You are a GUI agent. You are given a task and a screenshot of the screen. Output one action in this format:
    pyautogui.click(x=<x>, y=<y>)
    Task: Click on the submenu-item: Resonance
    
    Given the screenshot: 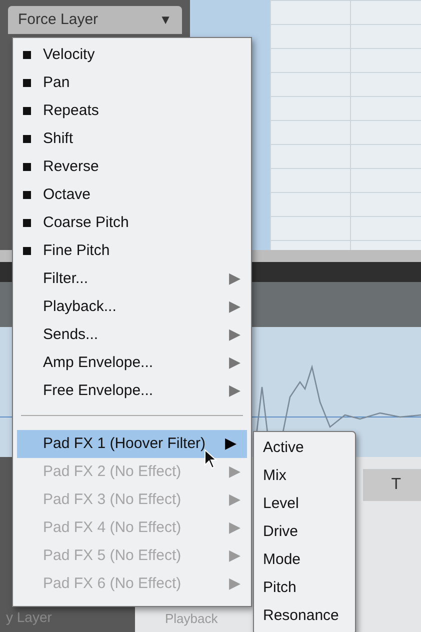 What is the action you would take?
    pyautogui.click(x=304, y=616)
    